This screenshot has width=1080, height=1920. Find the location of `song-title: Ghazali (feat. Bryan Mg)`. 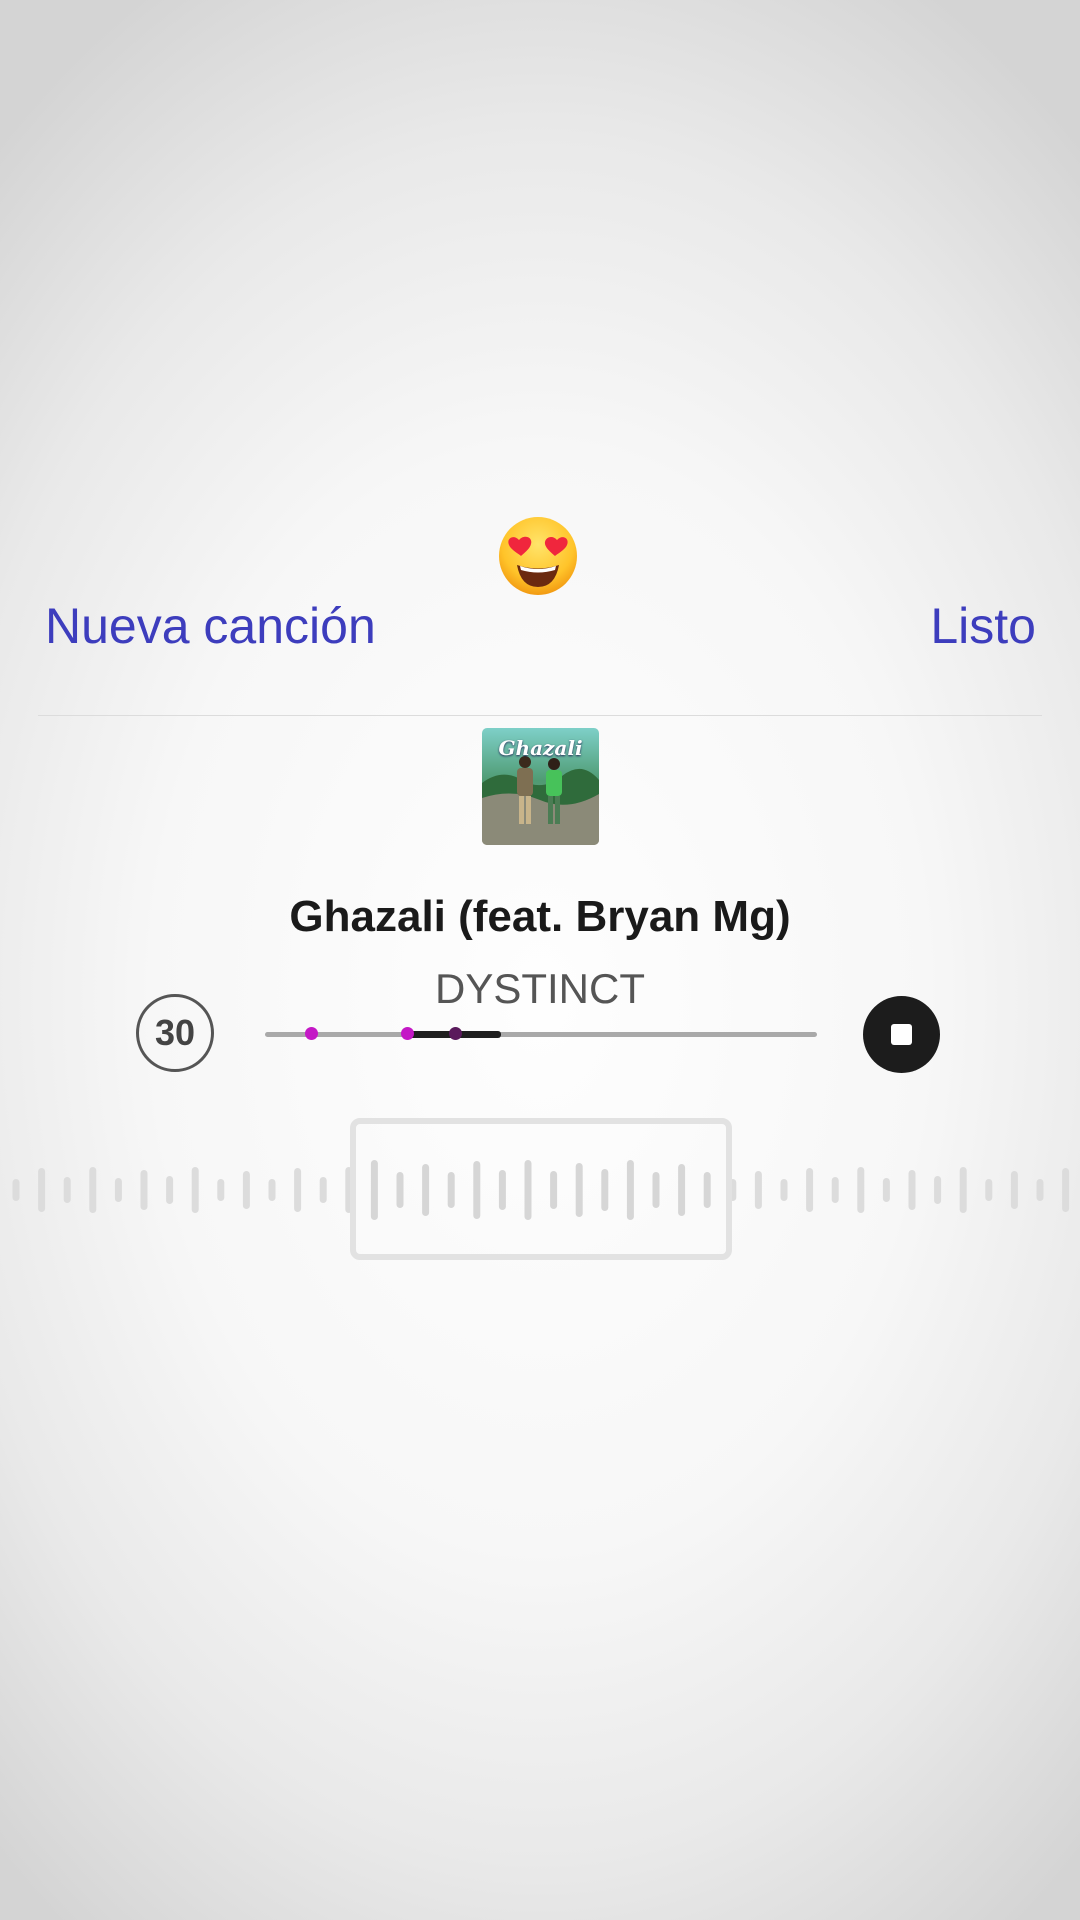

song-title: Ghazali (feat. Bryan Mg) is located at coordinates (540, 916).